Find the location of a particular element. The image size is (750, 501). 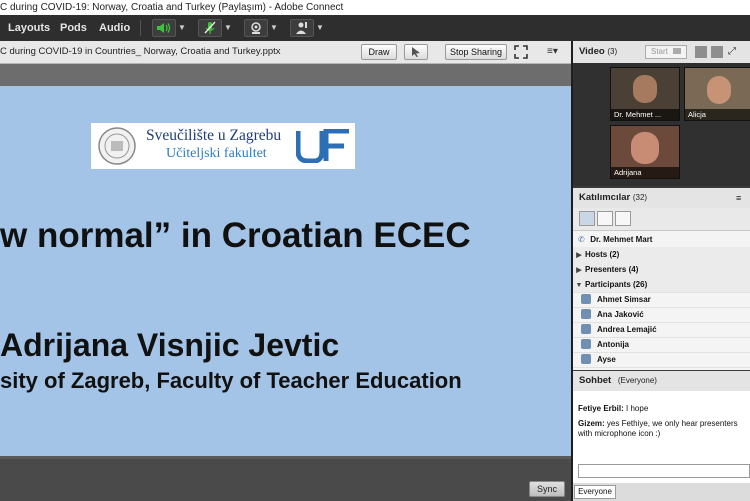

person-status-icon is located at coordinates (301, 28).